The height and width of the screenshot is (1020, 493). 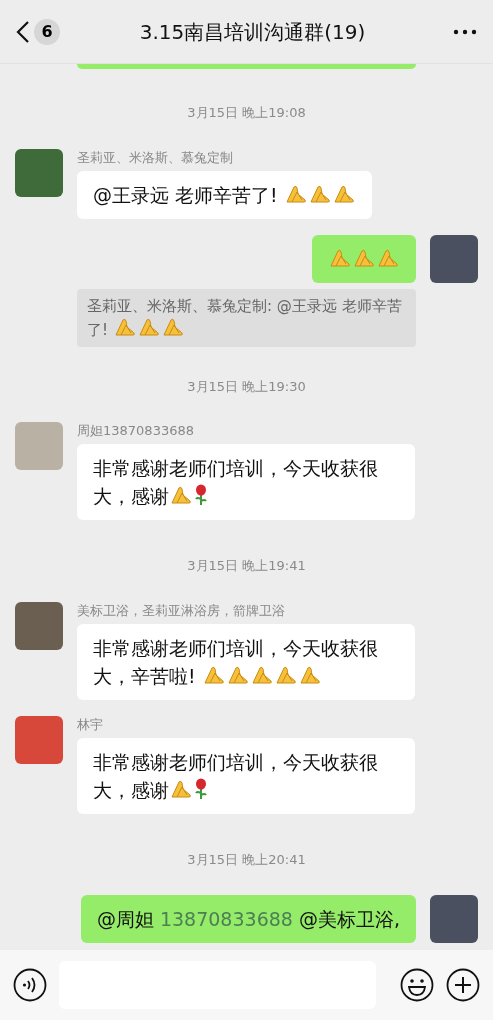 What do you see at coordinates (246, 113) in the screenshot?
I see `timestamp: 3月15日 晚上19:08` at bounding box center [246, 113].